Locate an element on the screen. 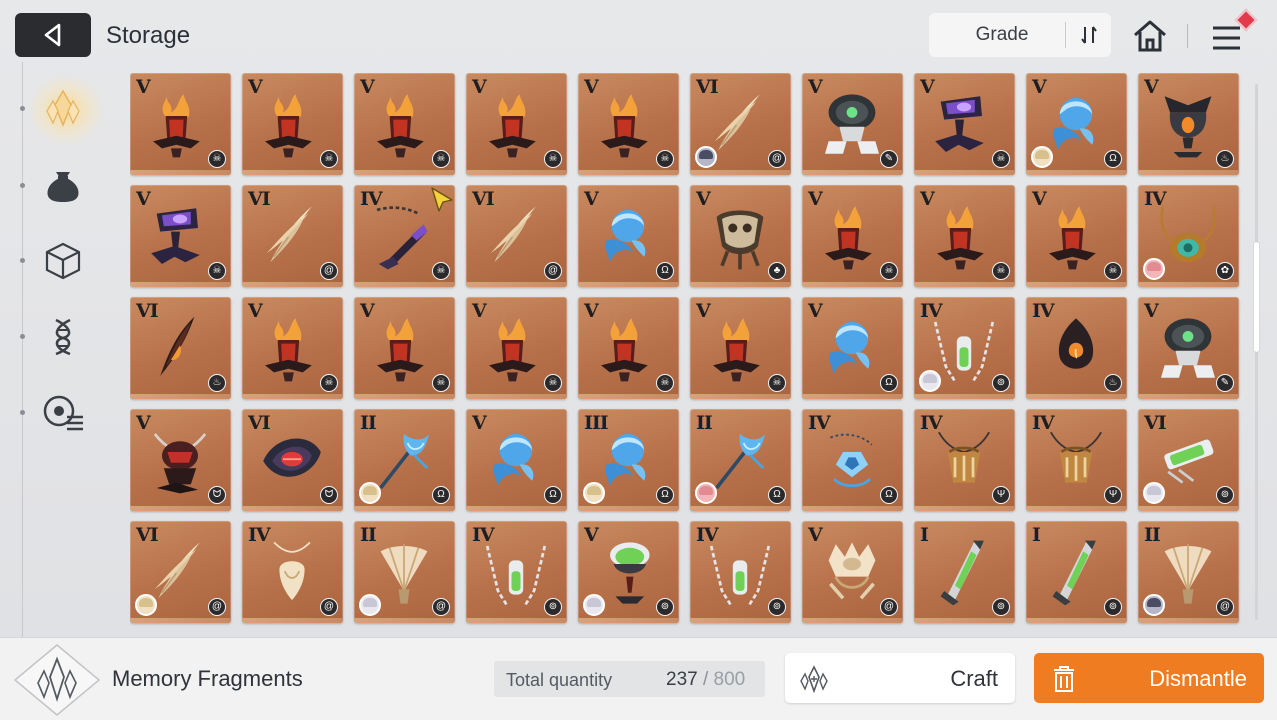 The image size is (1277, 720). wing-type-icon: ᗢ is located at coordinates (329, 495).